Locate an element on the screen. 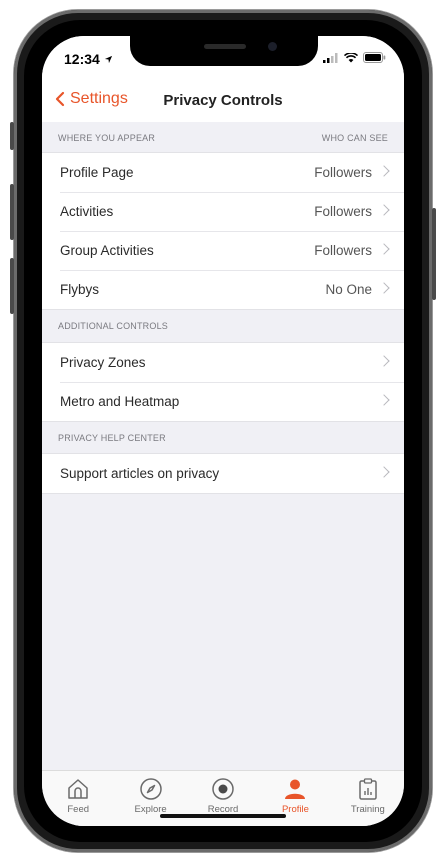 This screenshot has height=860, width=446. section-header-additional-controls: ADDITIONAL CONTROLS is located at coordinates (223, 325).